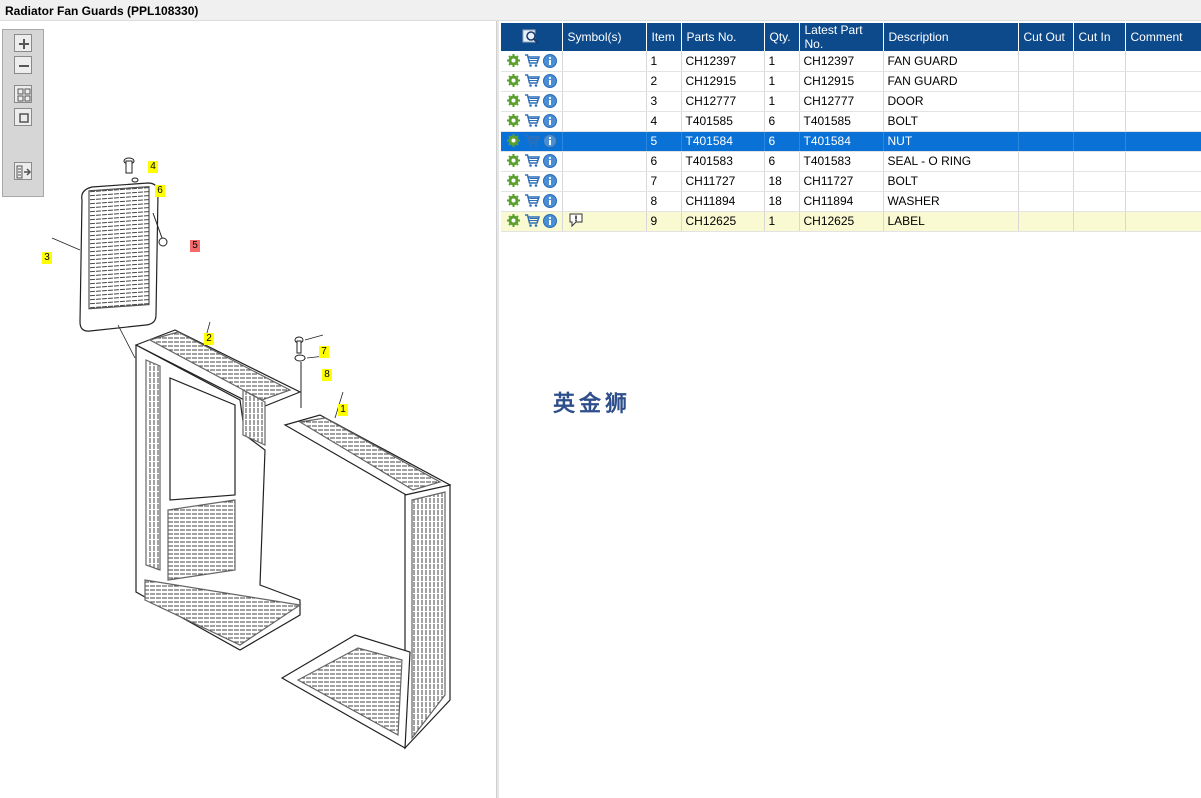 The width and height of the screenshot is (1201, 798). I want to click on col-cut-in: Cut In, so click(1099, 37).